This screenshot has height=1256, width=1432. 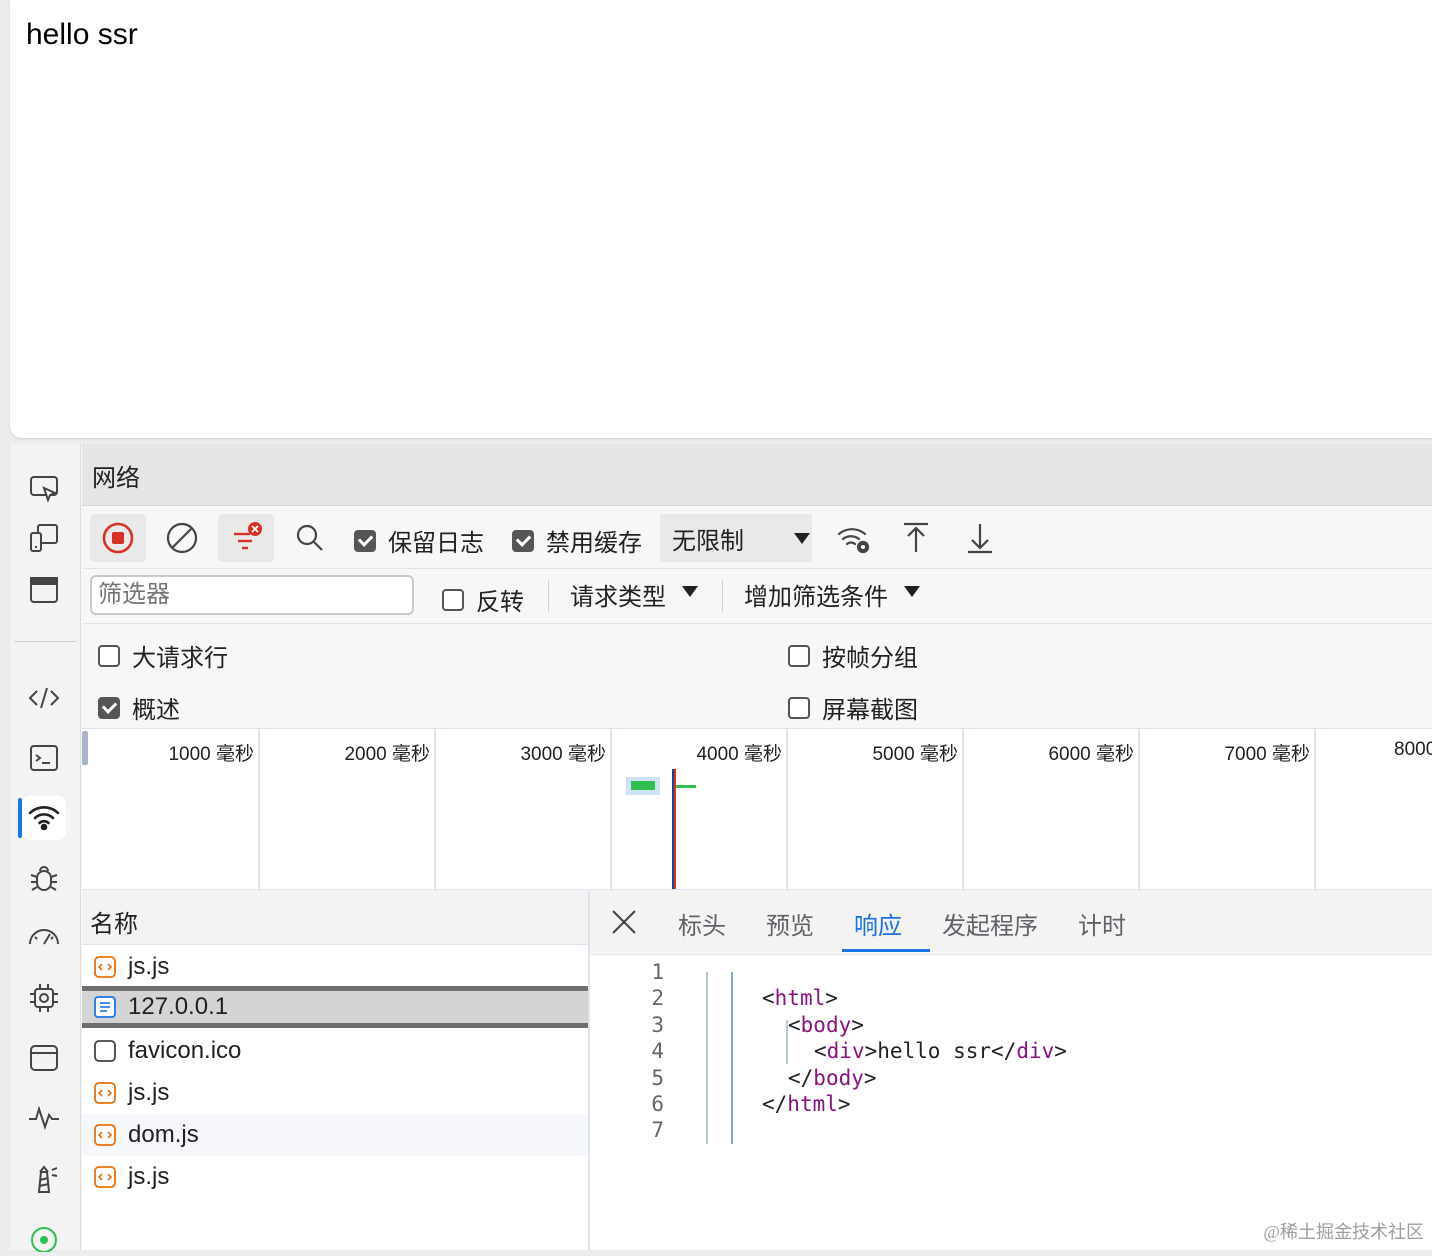 I want to click on request-types-label: 请求类型, so click(x=618, y=597).